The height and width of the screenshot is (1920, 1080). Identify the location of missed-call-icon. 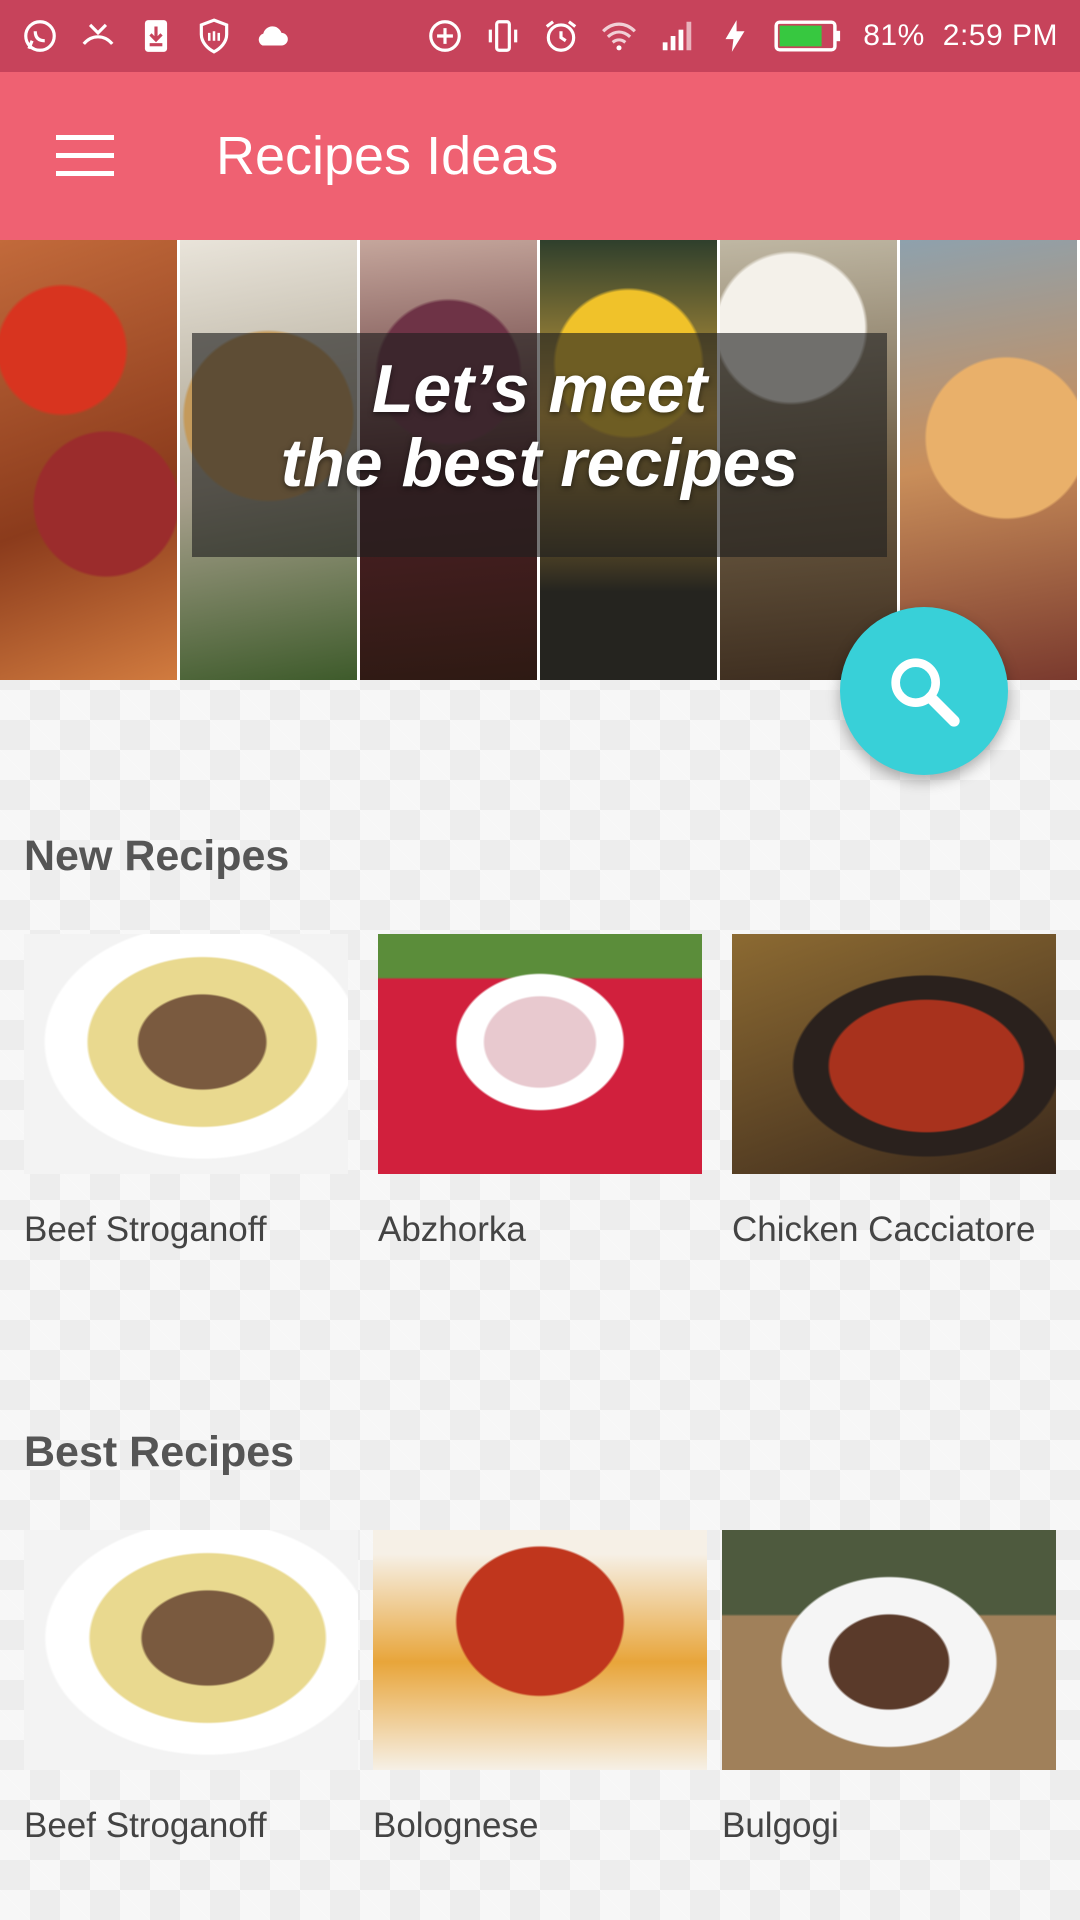
(98, 36).